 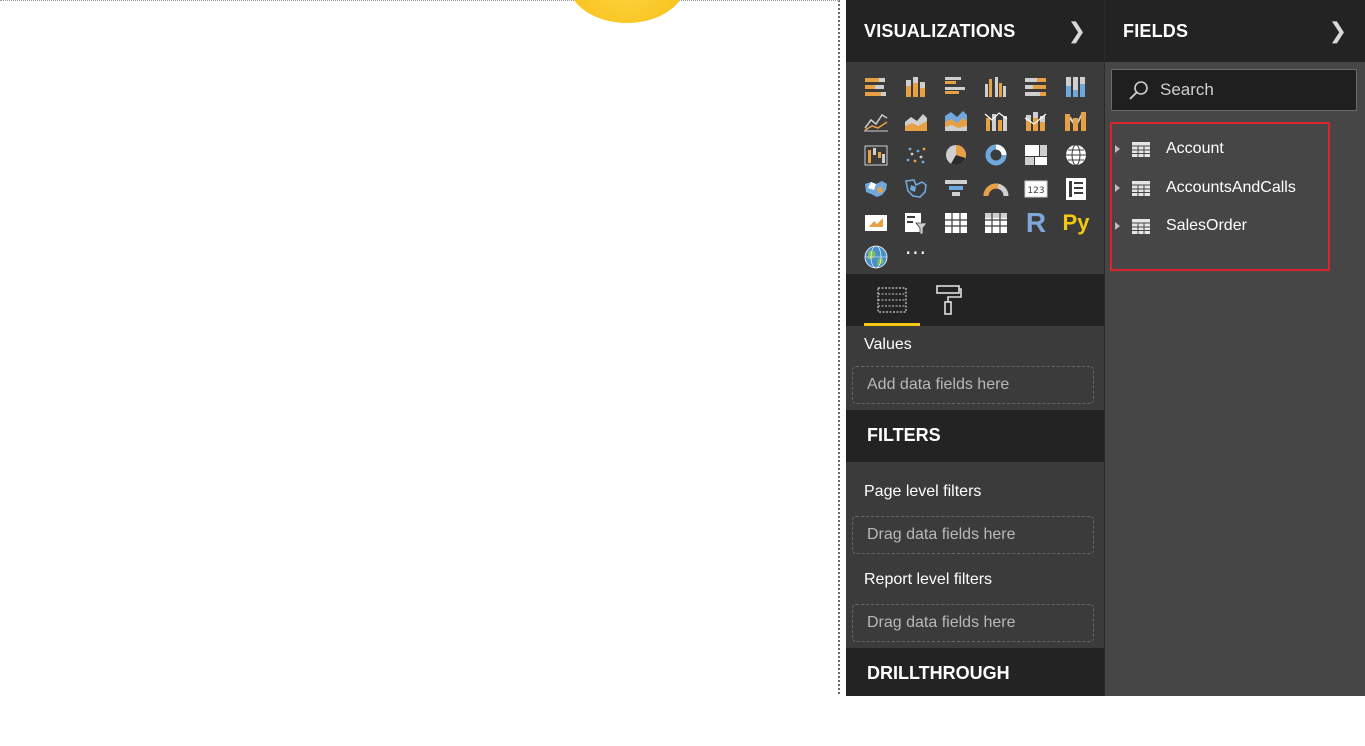 I want to click on field-table-account: Account, so click(x=1169, y=149).